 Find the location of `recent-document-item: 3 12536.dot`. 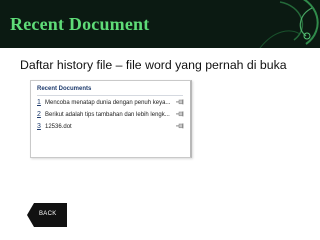

recent-document-item: 3 12536.dot is located at coordinates (112, 128).